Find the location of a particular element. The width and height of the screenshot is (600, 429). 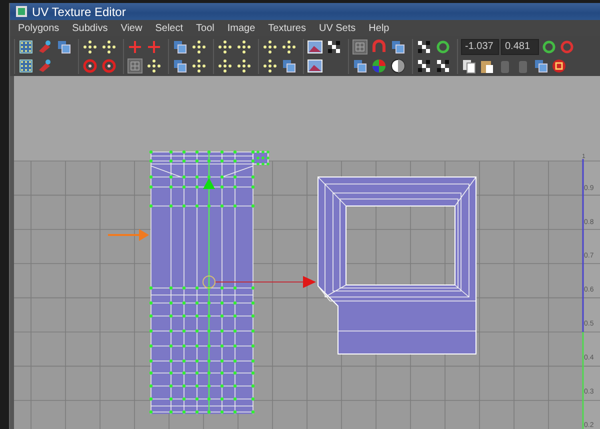

annotation-arrow is located at coordinates (128, 235).